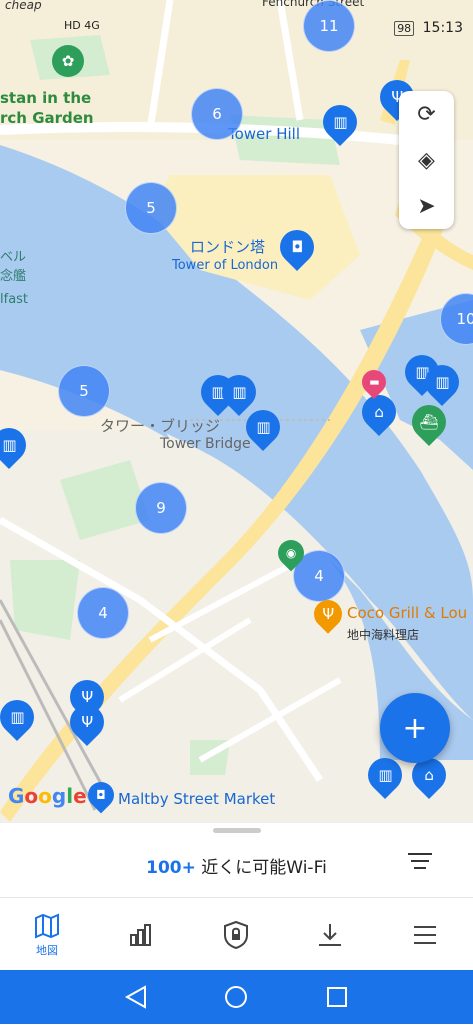 The height and width of the screenshot is (1028, 473). Describe the element at coordinates (47, 108) in the screenshot. I see `map-label-garden: stan in the rch Garden` at that location.